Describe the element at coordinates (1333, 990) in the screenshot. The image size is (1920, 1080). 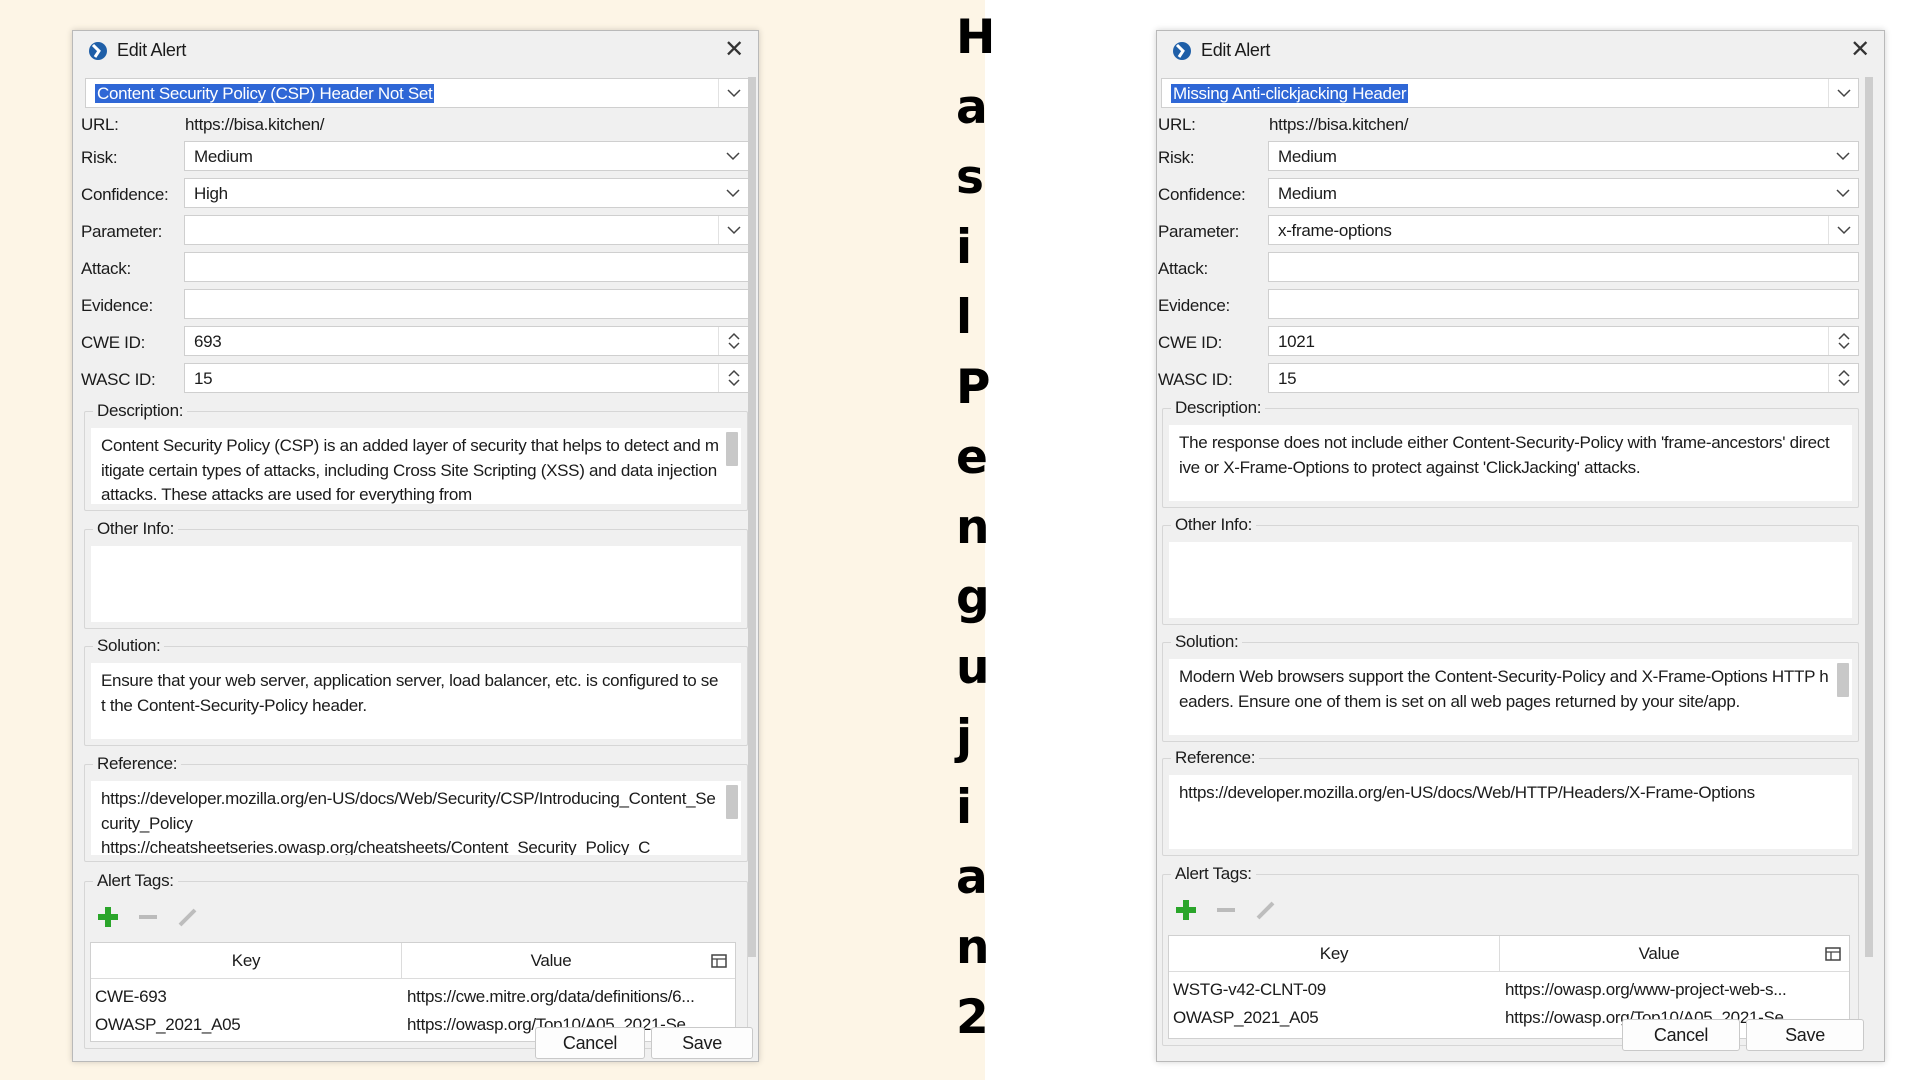
I see `tag-key-cell: WSTG-v42-CLNT-09` at that location.